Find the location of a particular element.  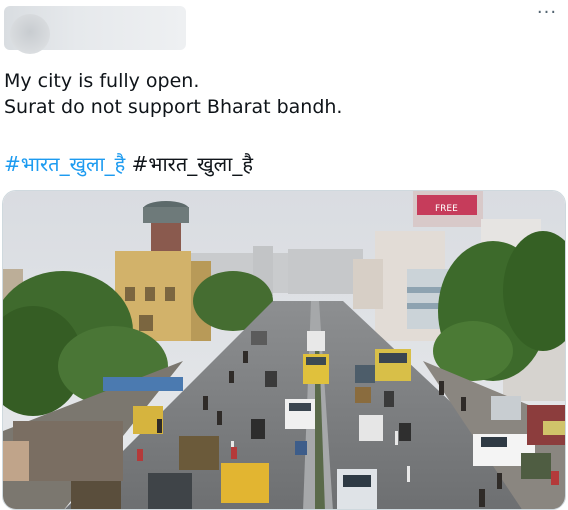

shop-sign-text: FREE is located at coordinates (446, 209).